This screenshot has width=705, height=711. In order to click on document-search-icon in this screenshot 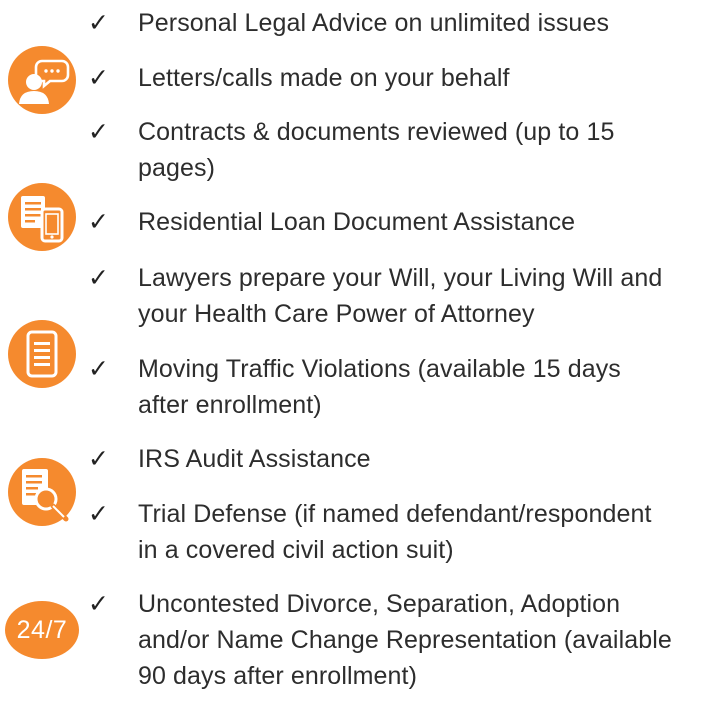, I will do `click(42, 492)`.